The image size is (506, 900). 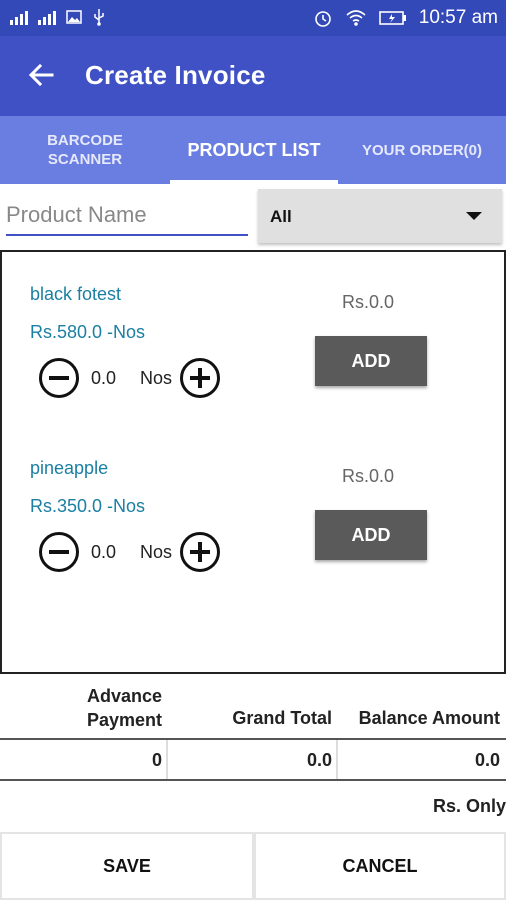 I want to click on advance-payment-label: Advance Payment, so click(x=81, y=708).